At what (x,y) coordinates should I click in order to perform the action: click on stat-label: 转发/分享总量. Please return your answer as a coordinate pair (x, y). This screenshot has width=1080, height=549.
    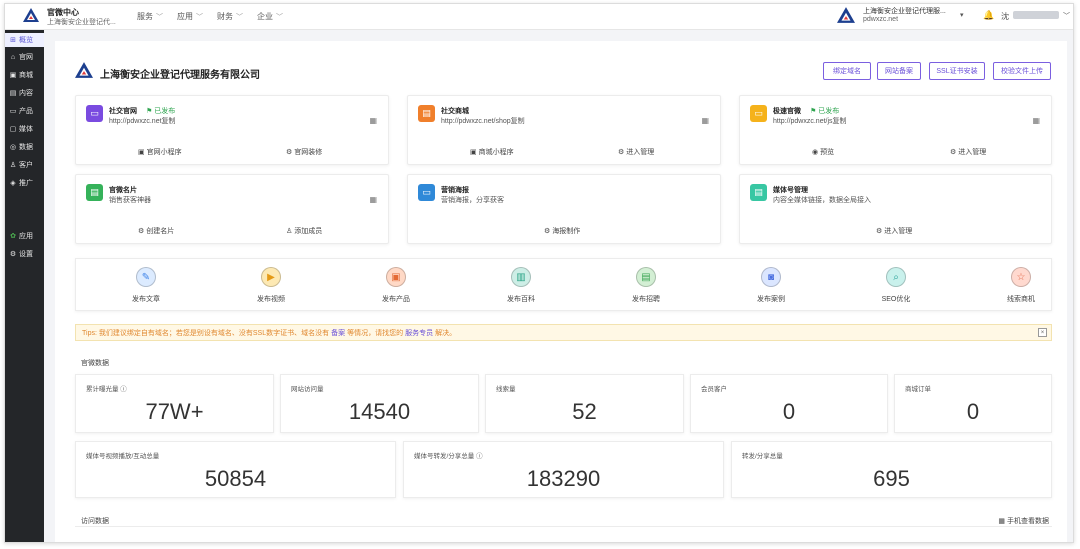
    Looking at the image, I should click on (762, 456).